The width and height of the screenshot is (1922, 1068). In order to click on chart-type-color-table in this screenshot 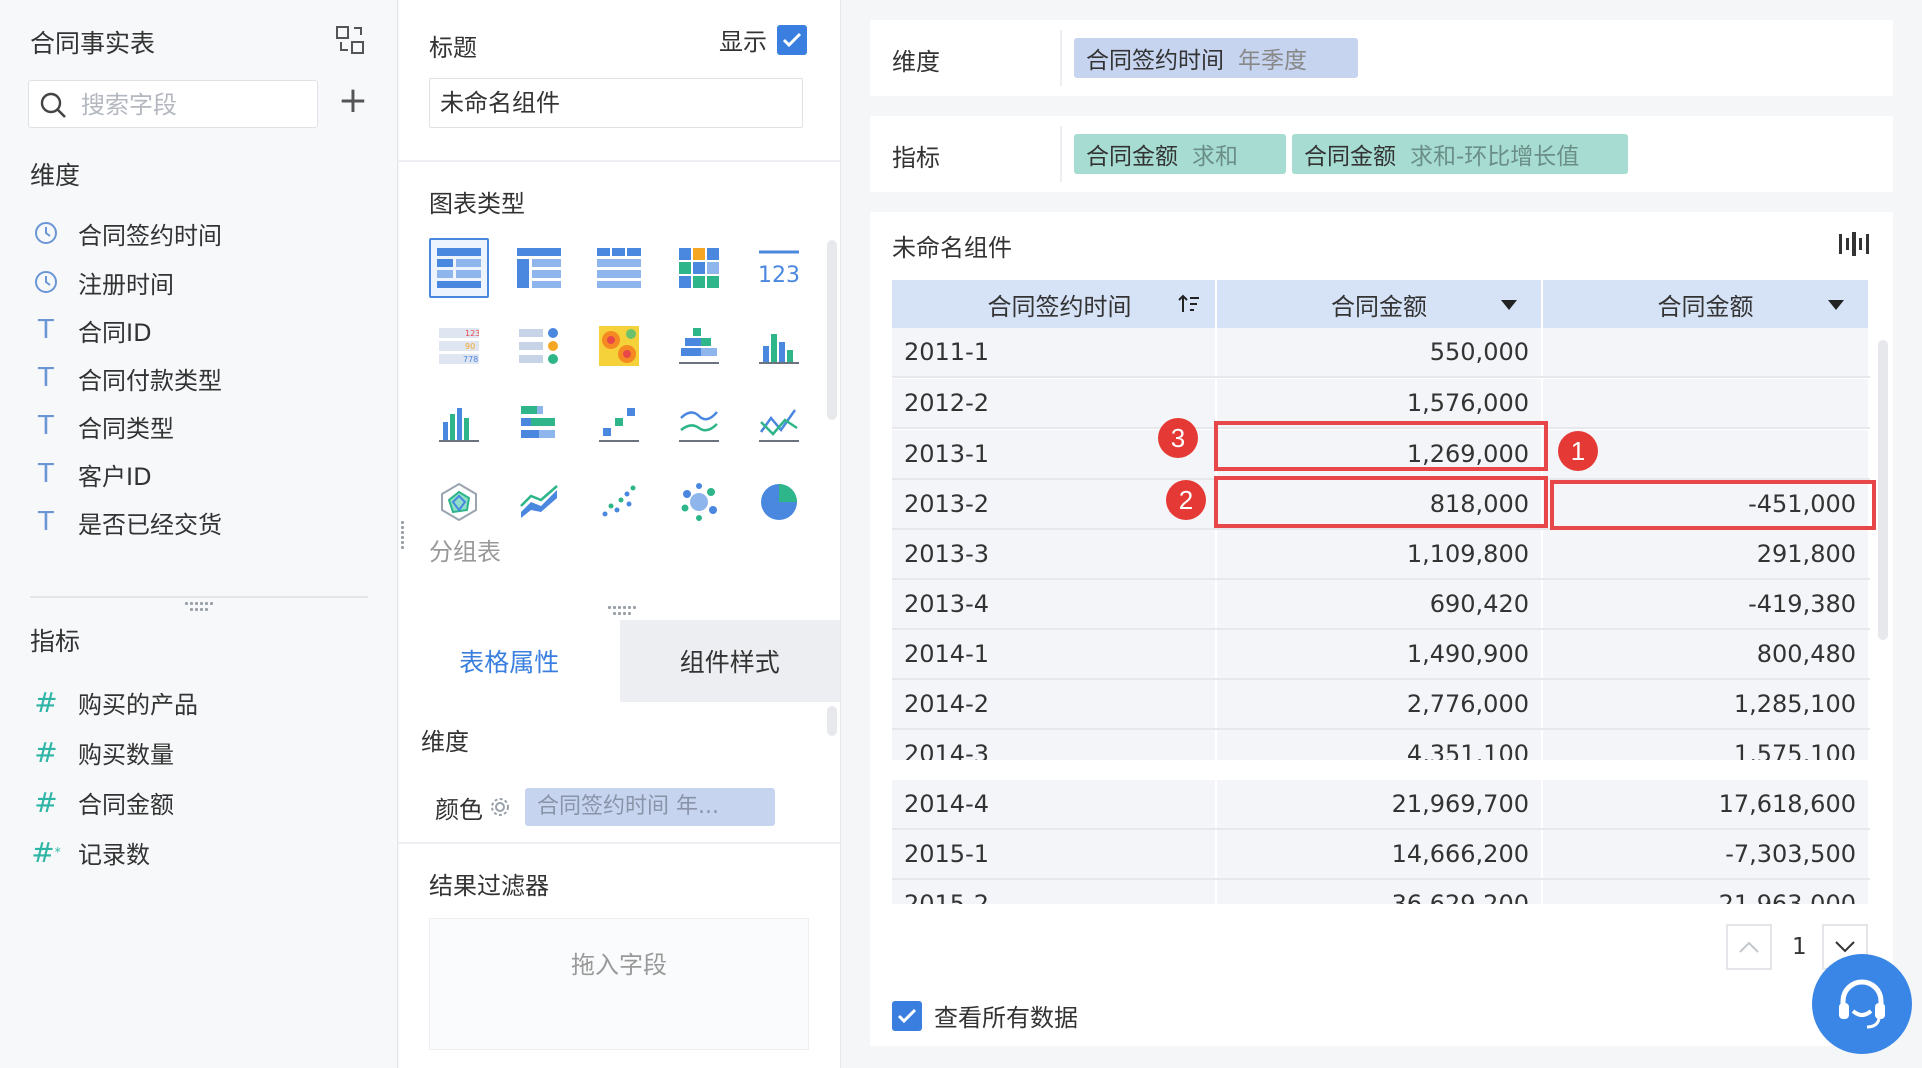, I will do `click(699, 268)`.